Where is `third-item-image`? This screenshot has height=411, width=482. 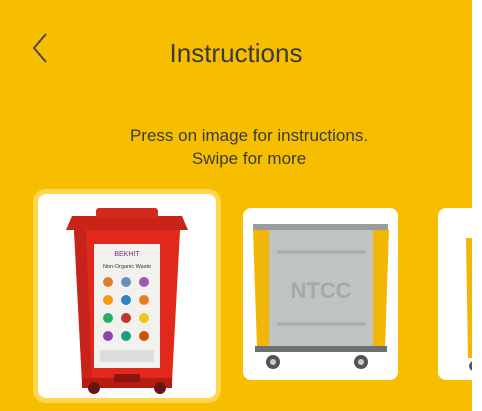 third-item-image is located at coordinates (469, 304).